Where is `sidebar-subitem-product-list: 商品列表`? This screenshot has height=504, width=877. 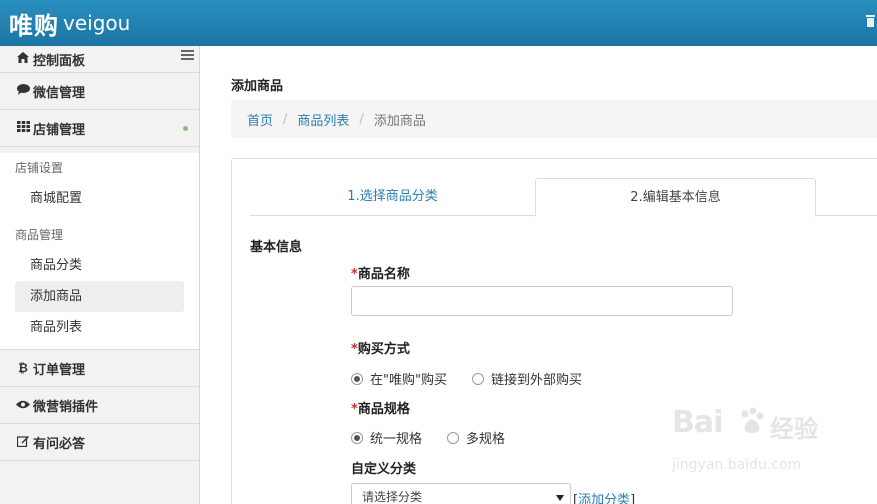 sidebar-subitem-product-list: 商品列表 is located at coordinates (99, 327).